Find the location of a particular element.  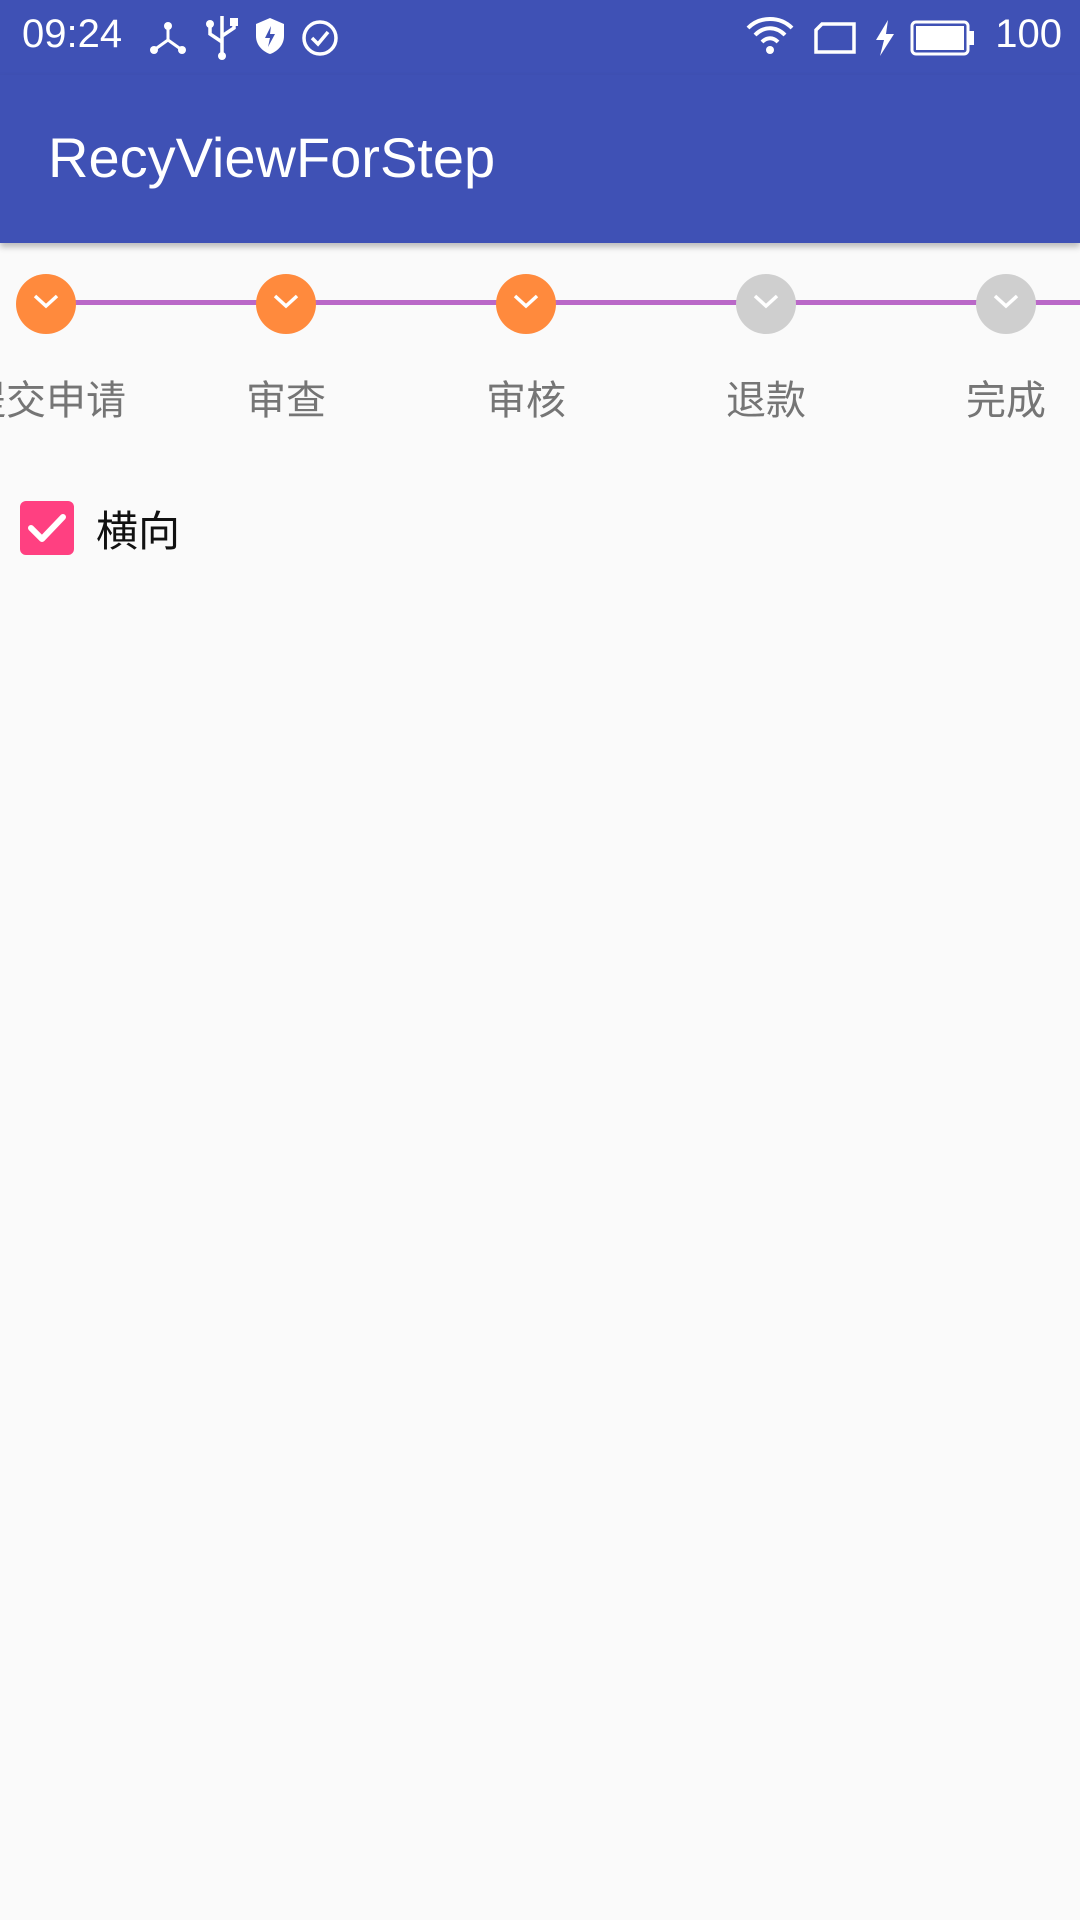

step-connector is located at coordinates (563, 302).